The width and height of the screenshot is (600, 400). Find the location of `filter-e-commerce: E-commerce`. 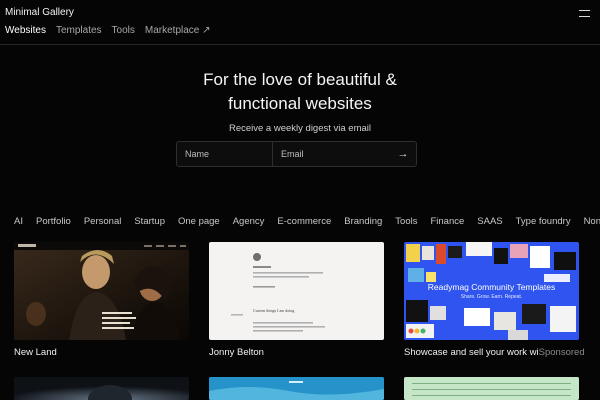

filter-e-commerce: E-commerce is located at coordinates (304, 221).